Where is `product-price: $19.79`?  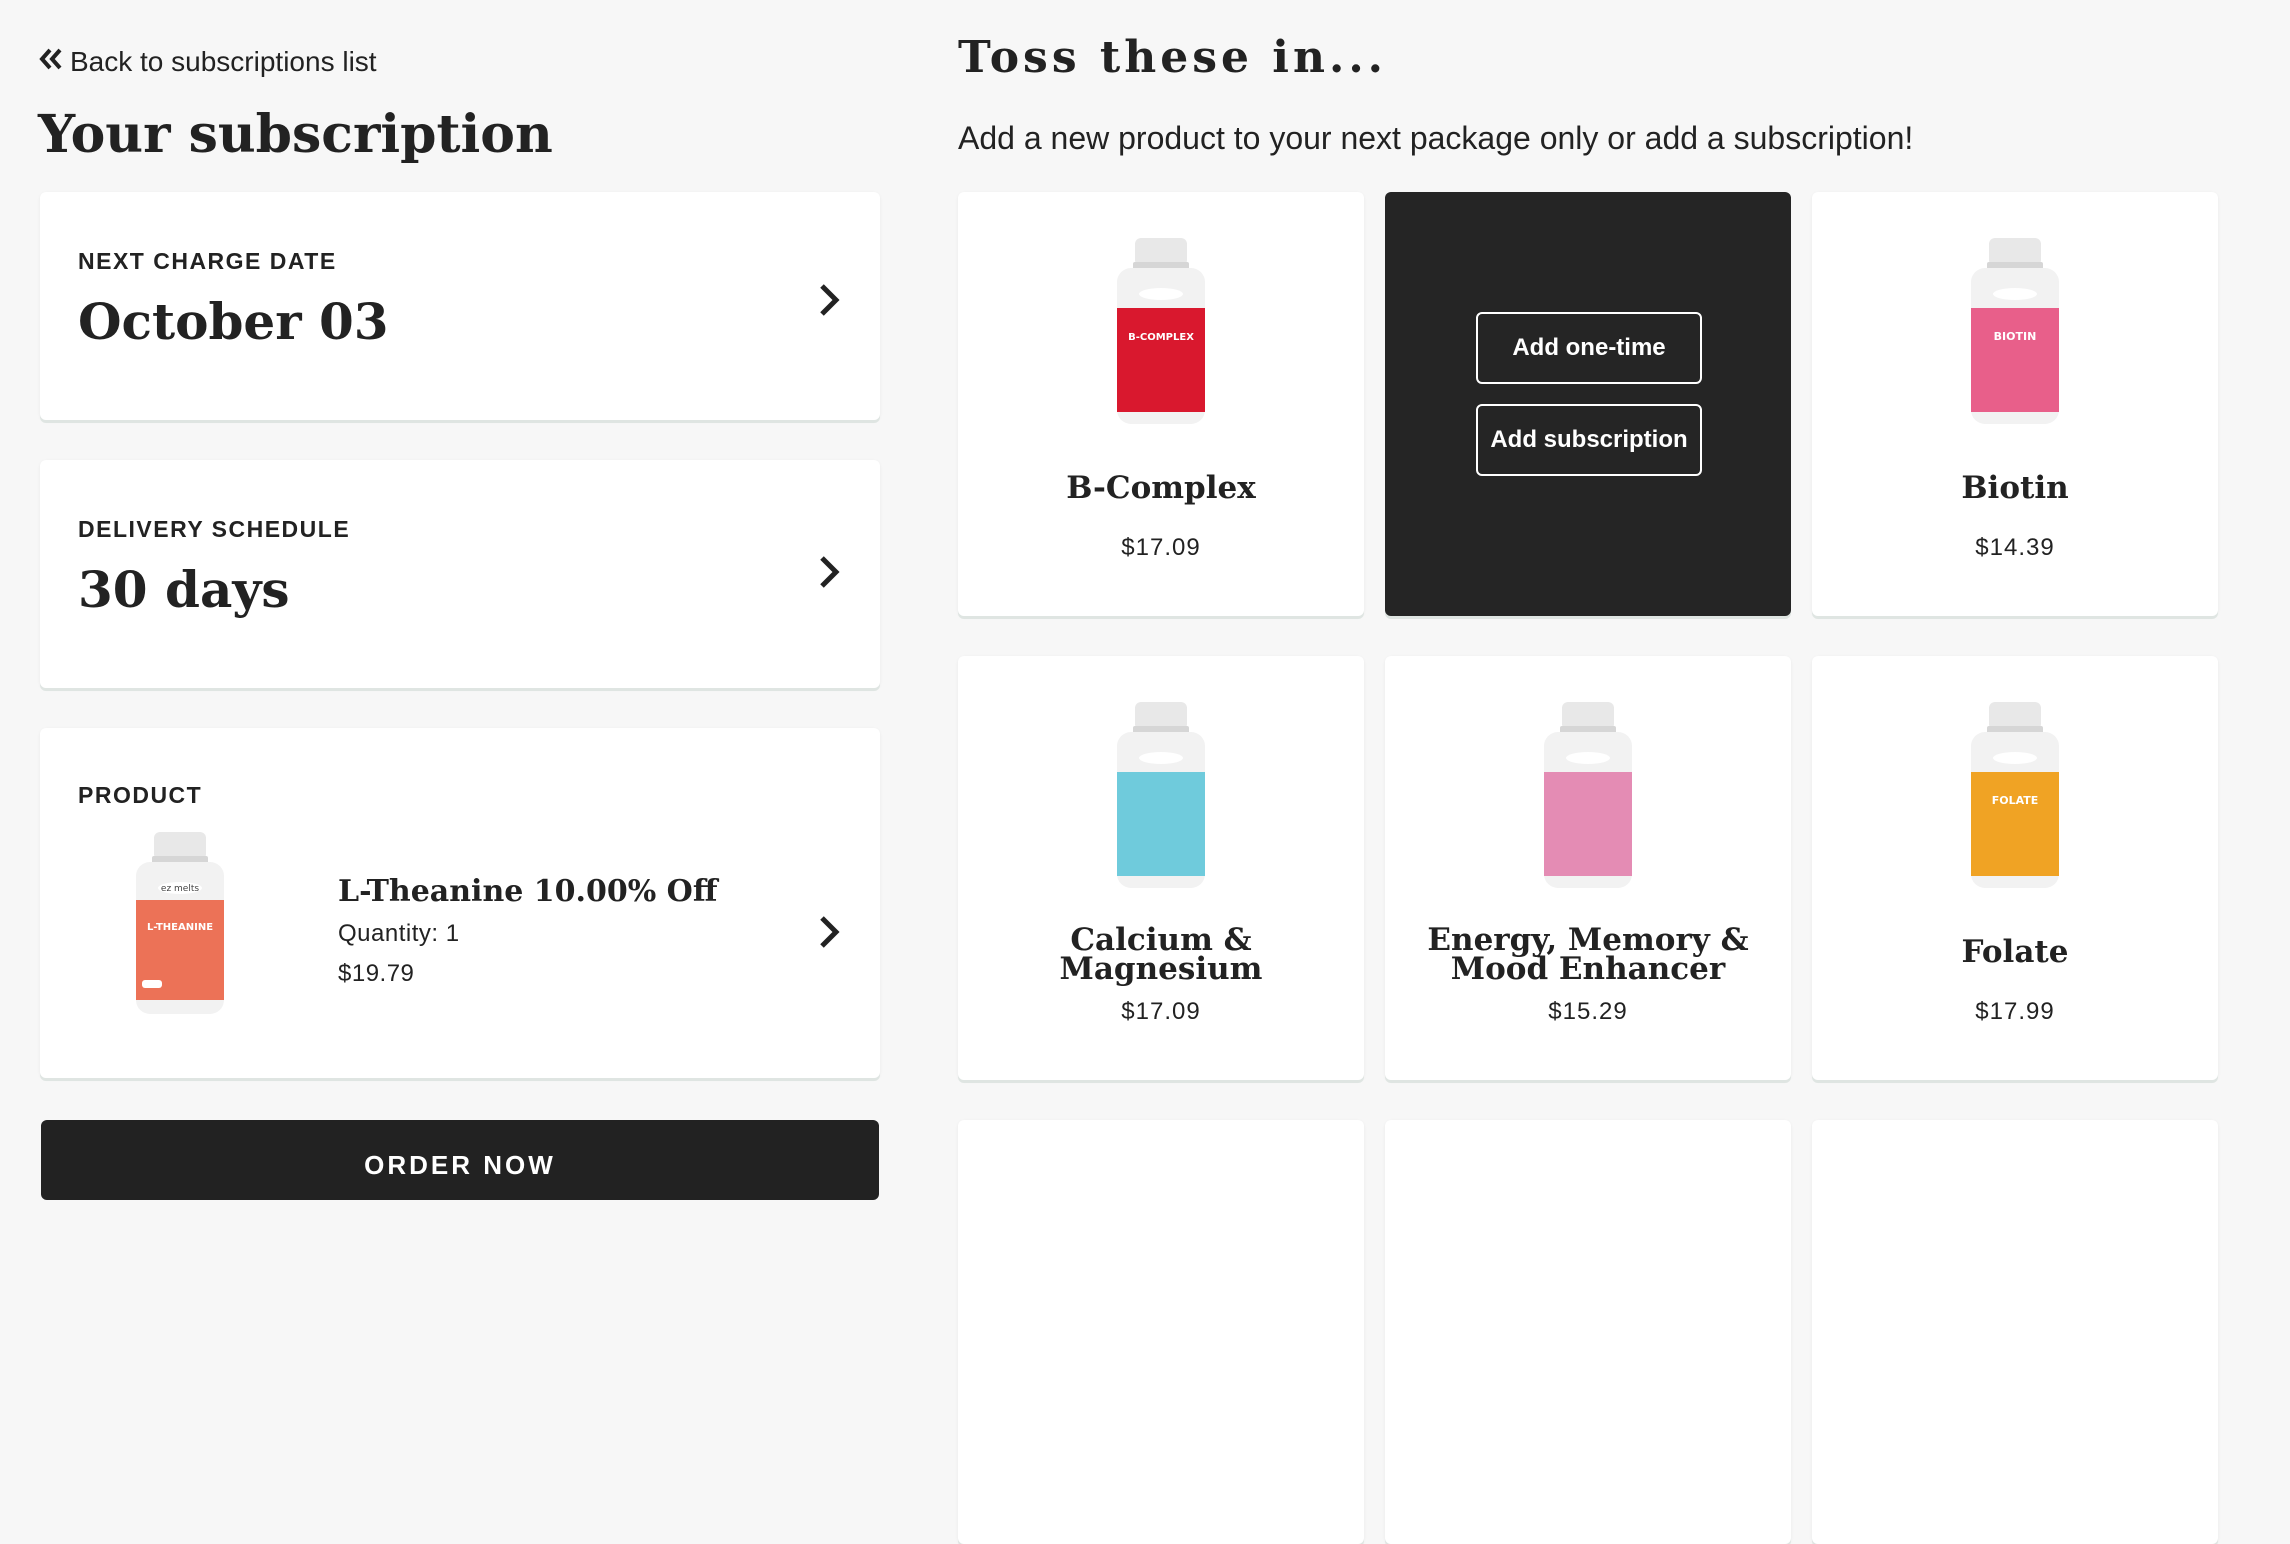
product-price: $19.79 is located at coordinates (376, 973).